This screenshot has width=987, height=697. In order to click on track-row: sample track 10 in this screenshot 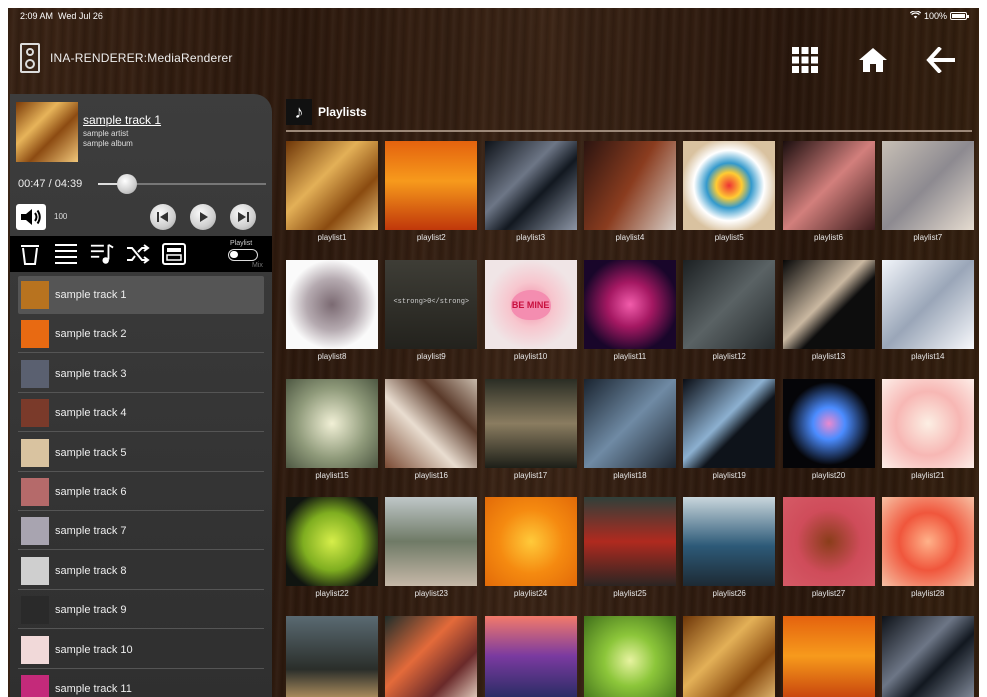, I will do `click(141, 650)`.